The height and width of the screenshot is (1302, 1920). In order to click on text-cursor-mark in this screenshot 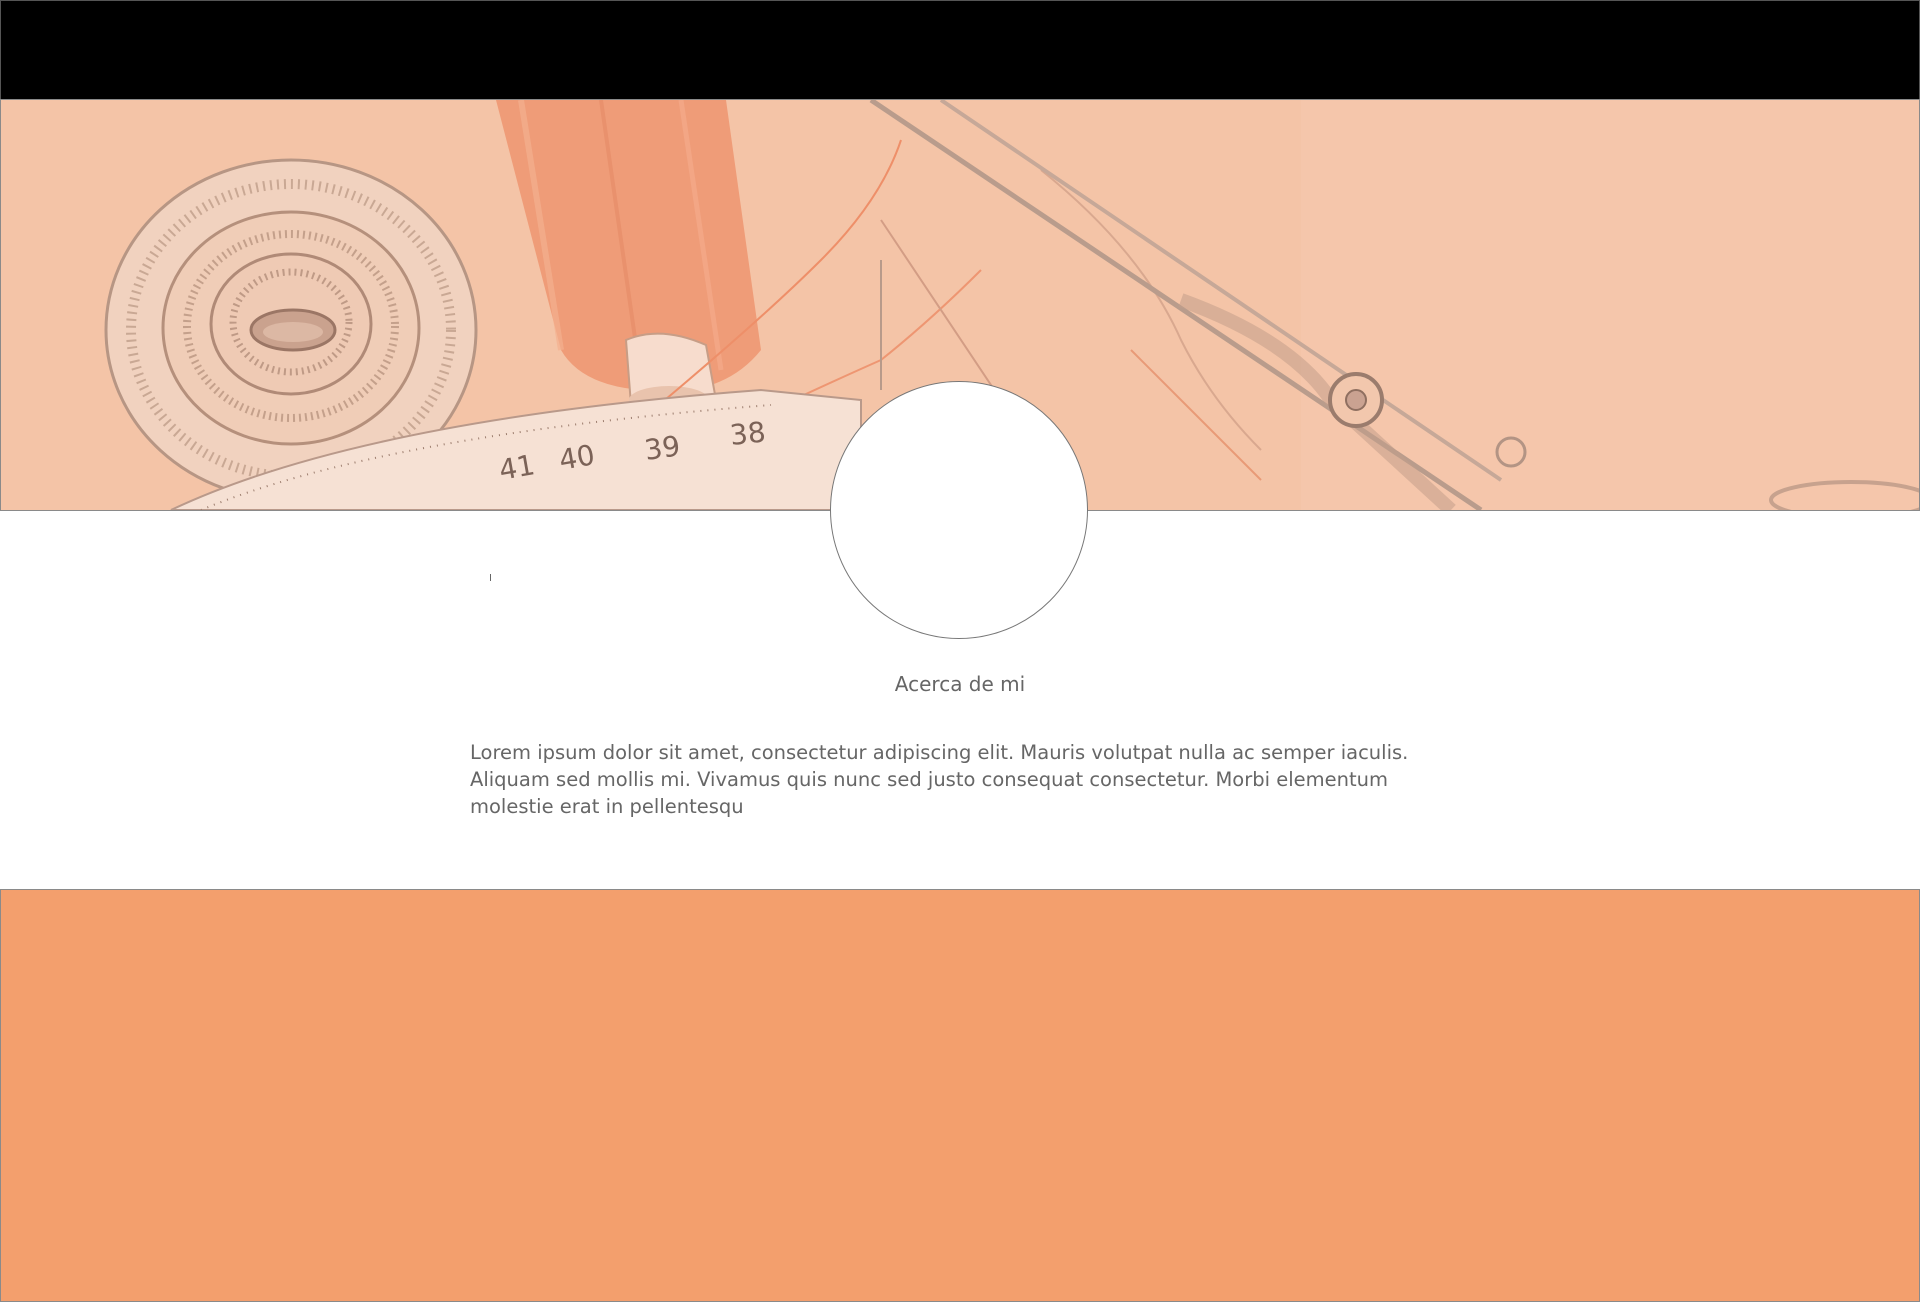, I will do `click(490, 577)`.